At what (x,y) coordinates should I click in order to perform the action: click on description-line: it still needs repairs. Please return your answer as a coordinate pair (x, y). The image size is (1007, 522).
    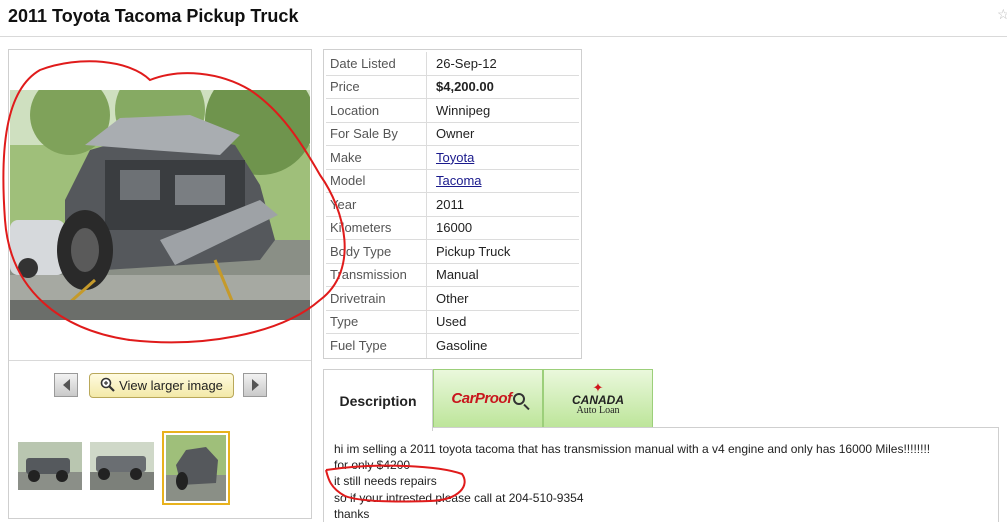
    Looking at the image, I should click on (385, 481).